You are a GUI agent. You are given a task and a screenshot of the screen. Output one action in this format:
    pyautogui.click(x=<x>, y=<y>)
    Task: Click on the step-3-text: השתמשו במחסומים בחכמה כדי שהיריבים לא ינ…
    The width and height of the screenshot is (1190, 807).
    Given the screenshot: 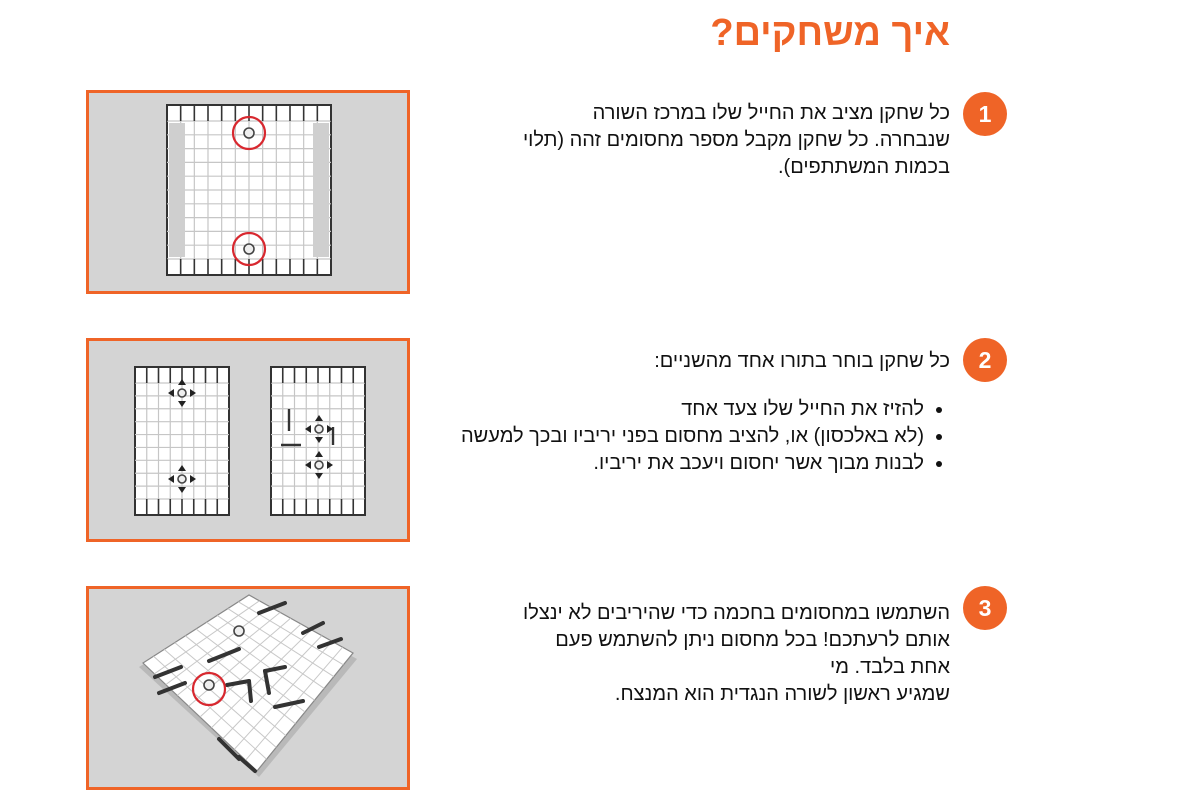 What is the action you would take?
    pyautogui.click(x=690, y=654)
    